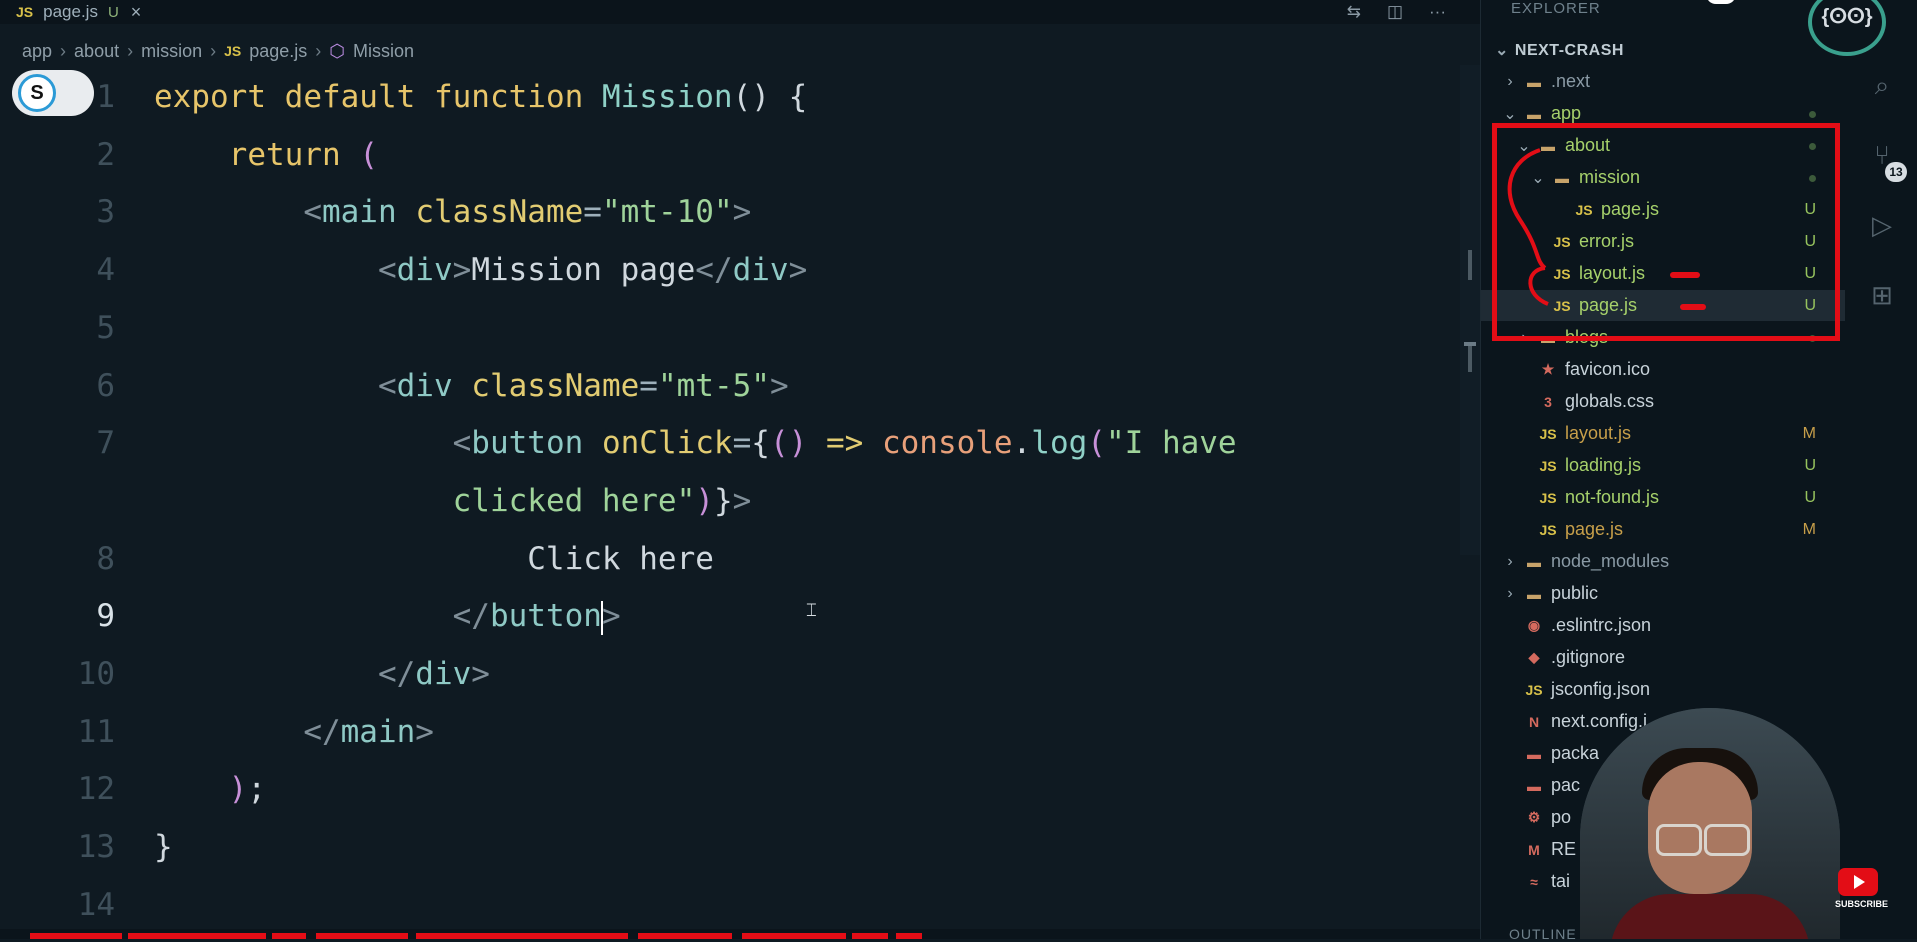 This screenshot has width=1917, height=942. I want to click on code-line: 12 );, so click(730, 794).